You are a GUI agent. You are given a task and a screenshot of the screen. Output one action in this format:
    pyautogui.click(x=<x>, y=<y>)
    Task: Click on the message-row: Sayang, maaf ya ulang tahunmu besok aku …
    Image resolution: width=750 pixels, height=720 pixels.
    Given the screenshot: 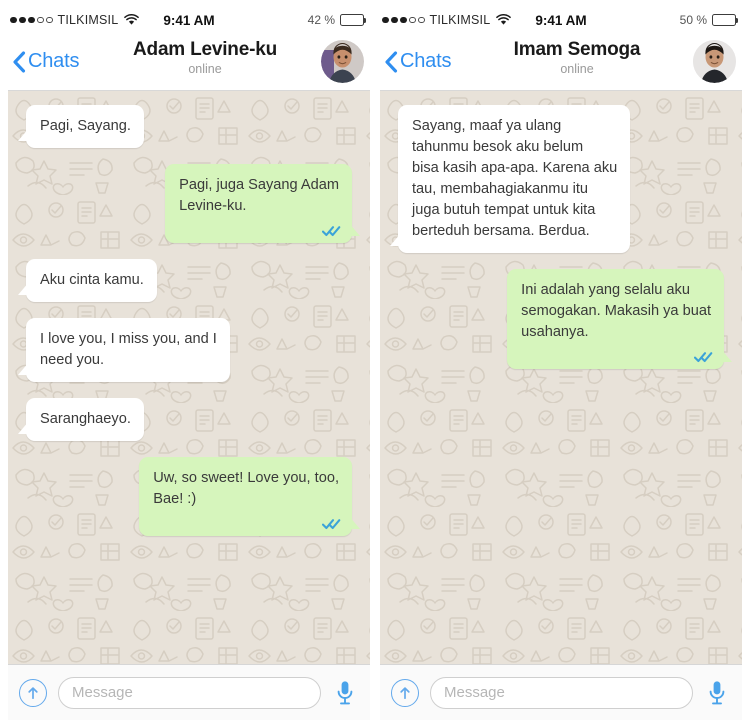 What is the action you would take?
    pyautogui.click(x=561, y=179)
    